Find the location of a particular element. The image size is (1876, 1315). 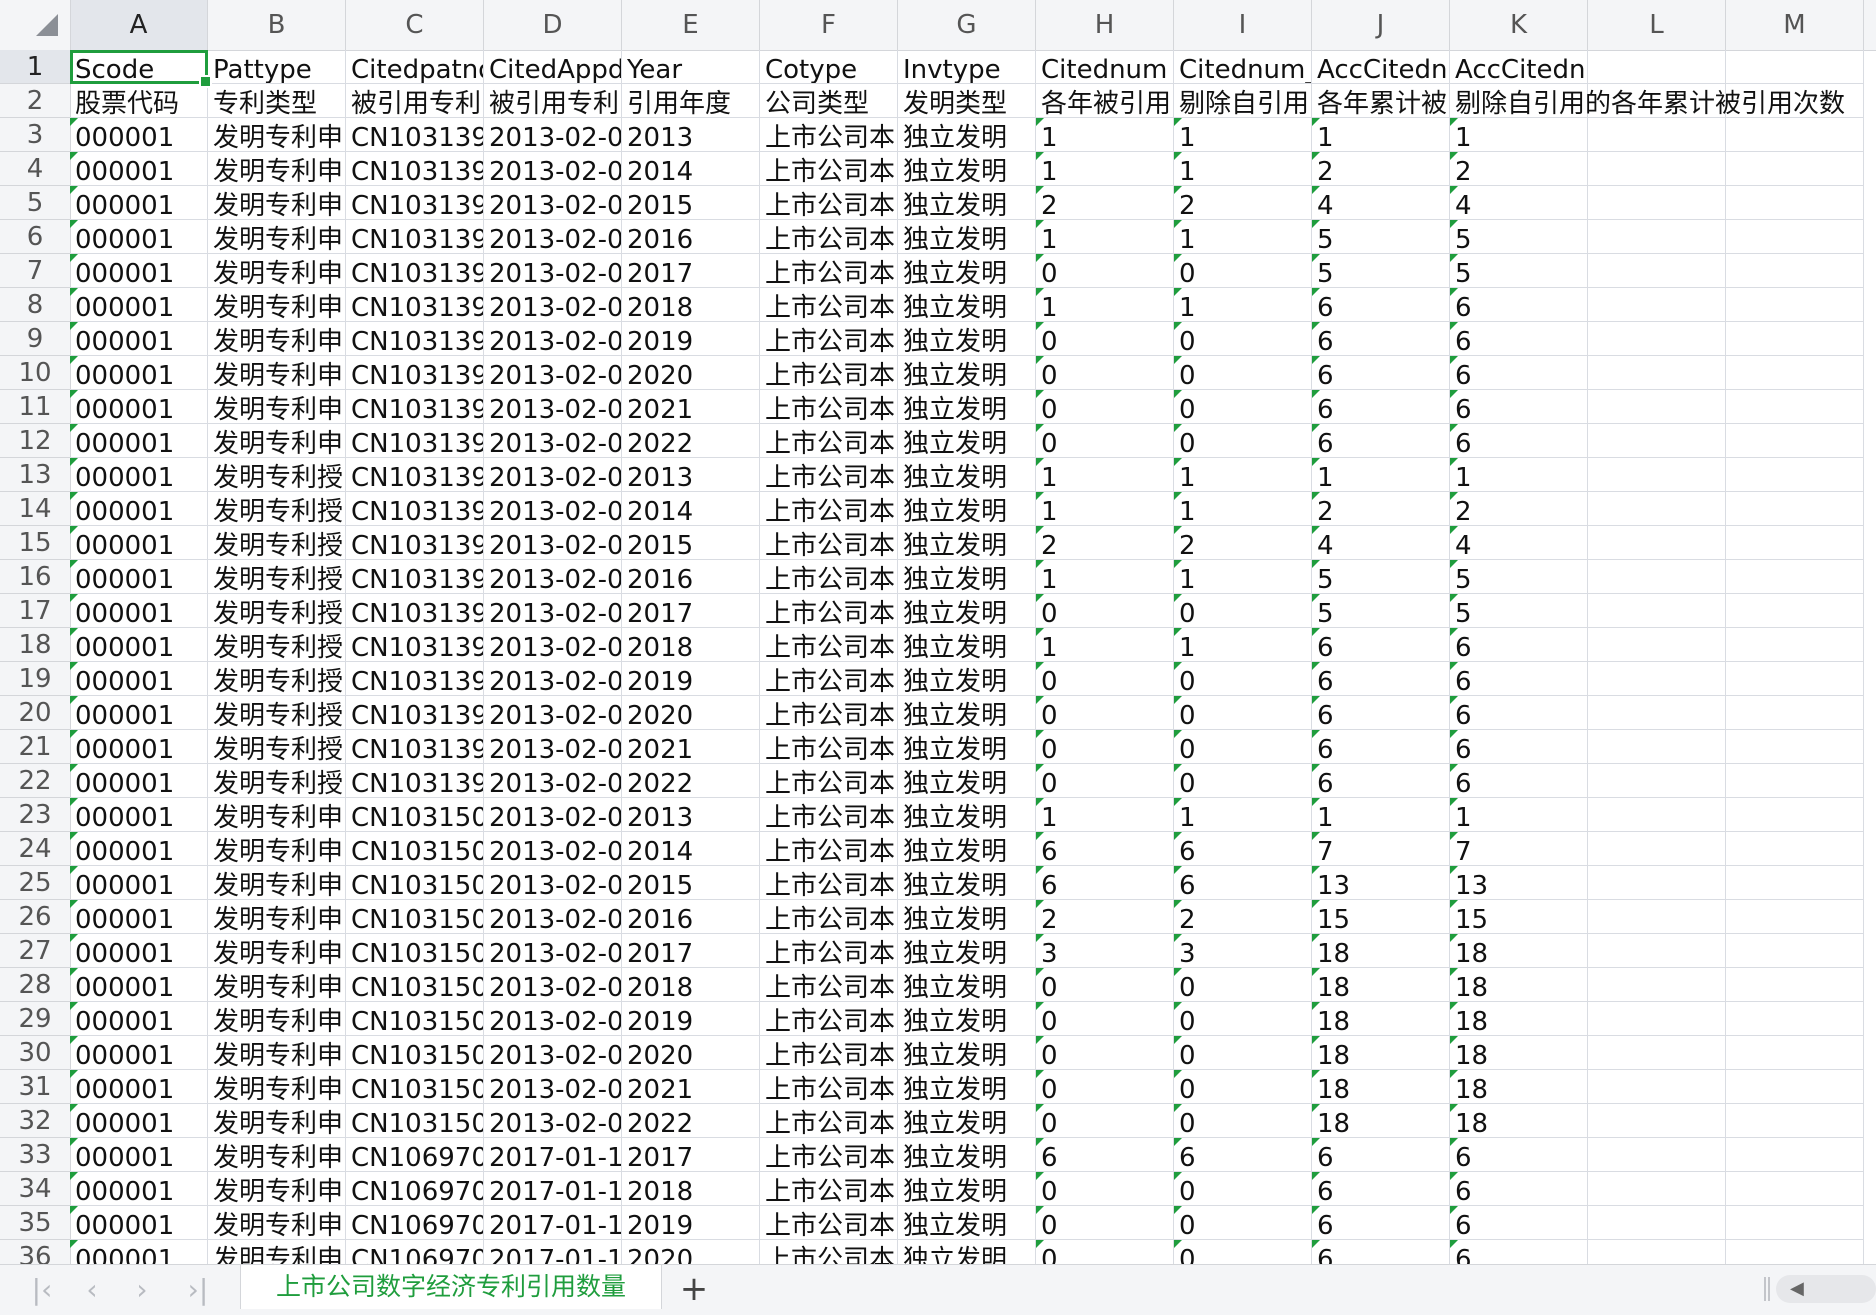

add-sheet-button: + is located at coordinates (694, 1289).